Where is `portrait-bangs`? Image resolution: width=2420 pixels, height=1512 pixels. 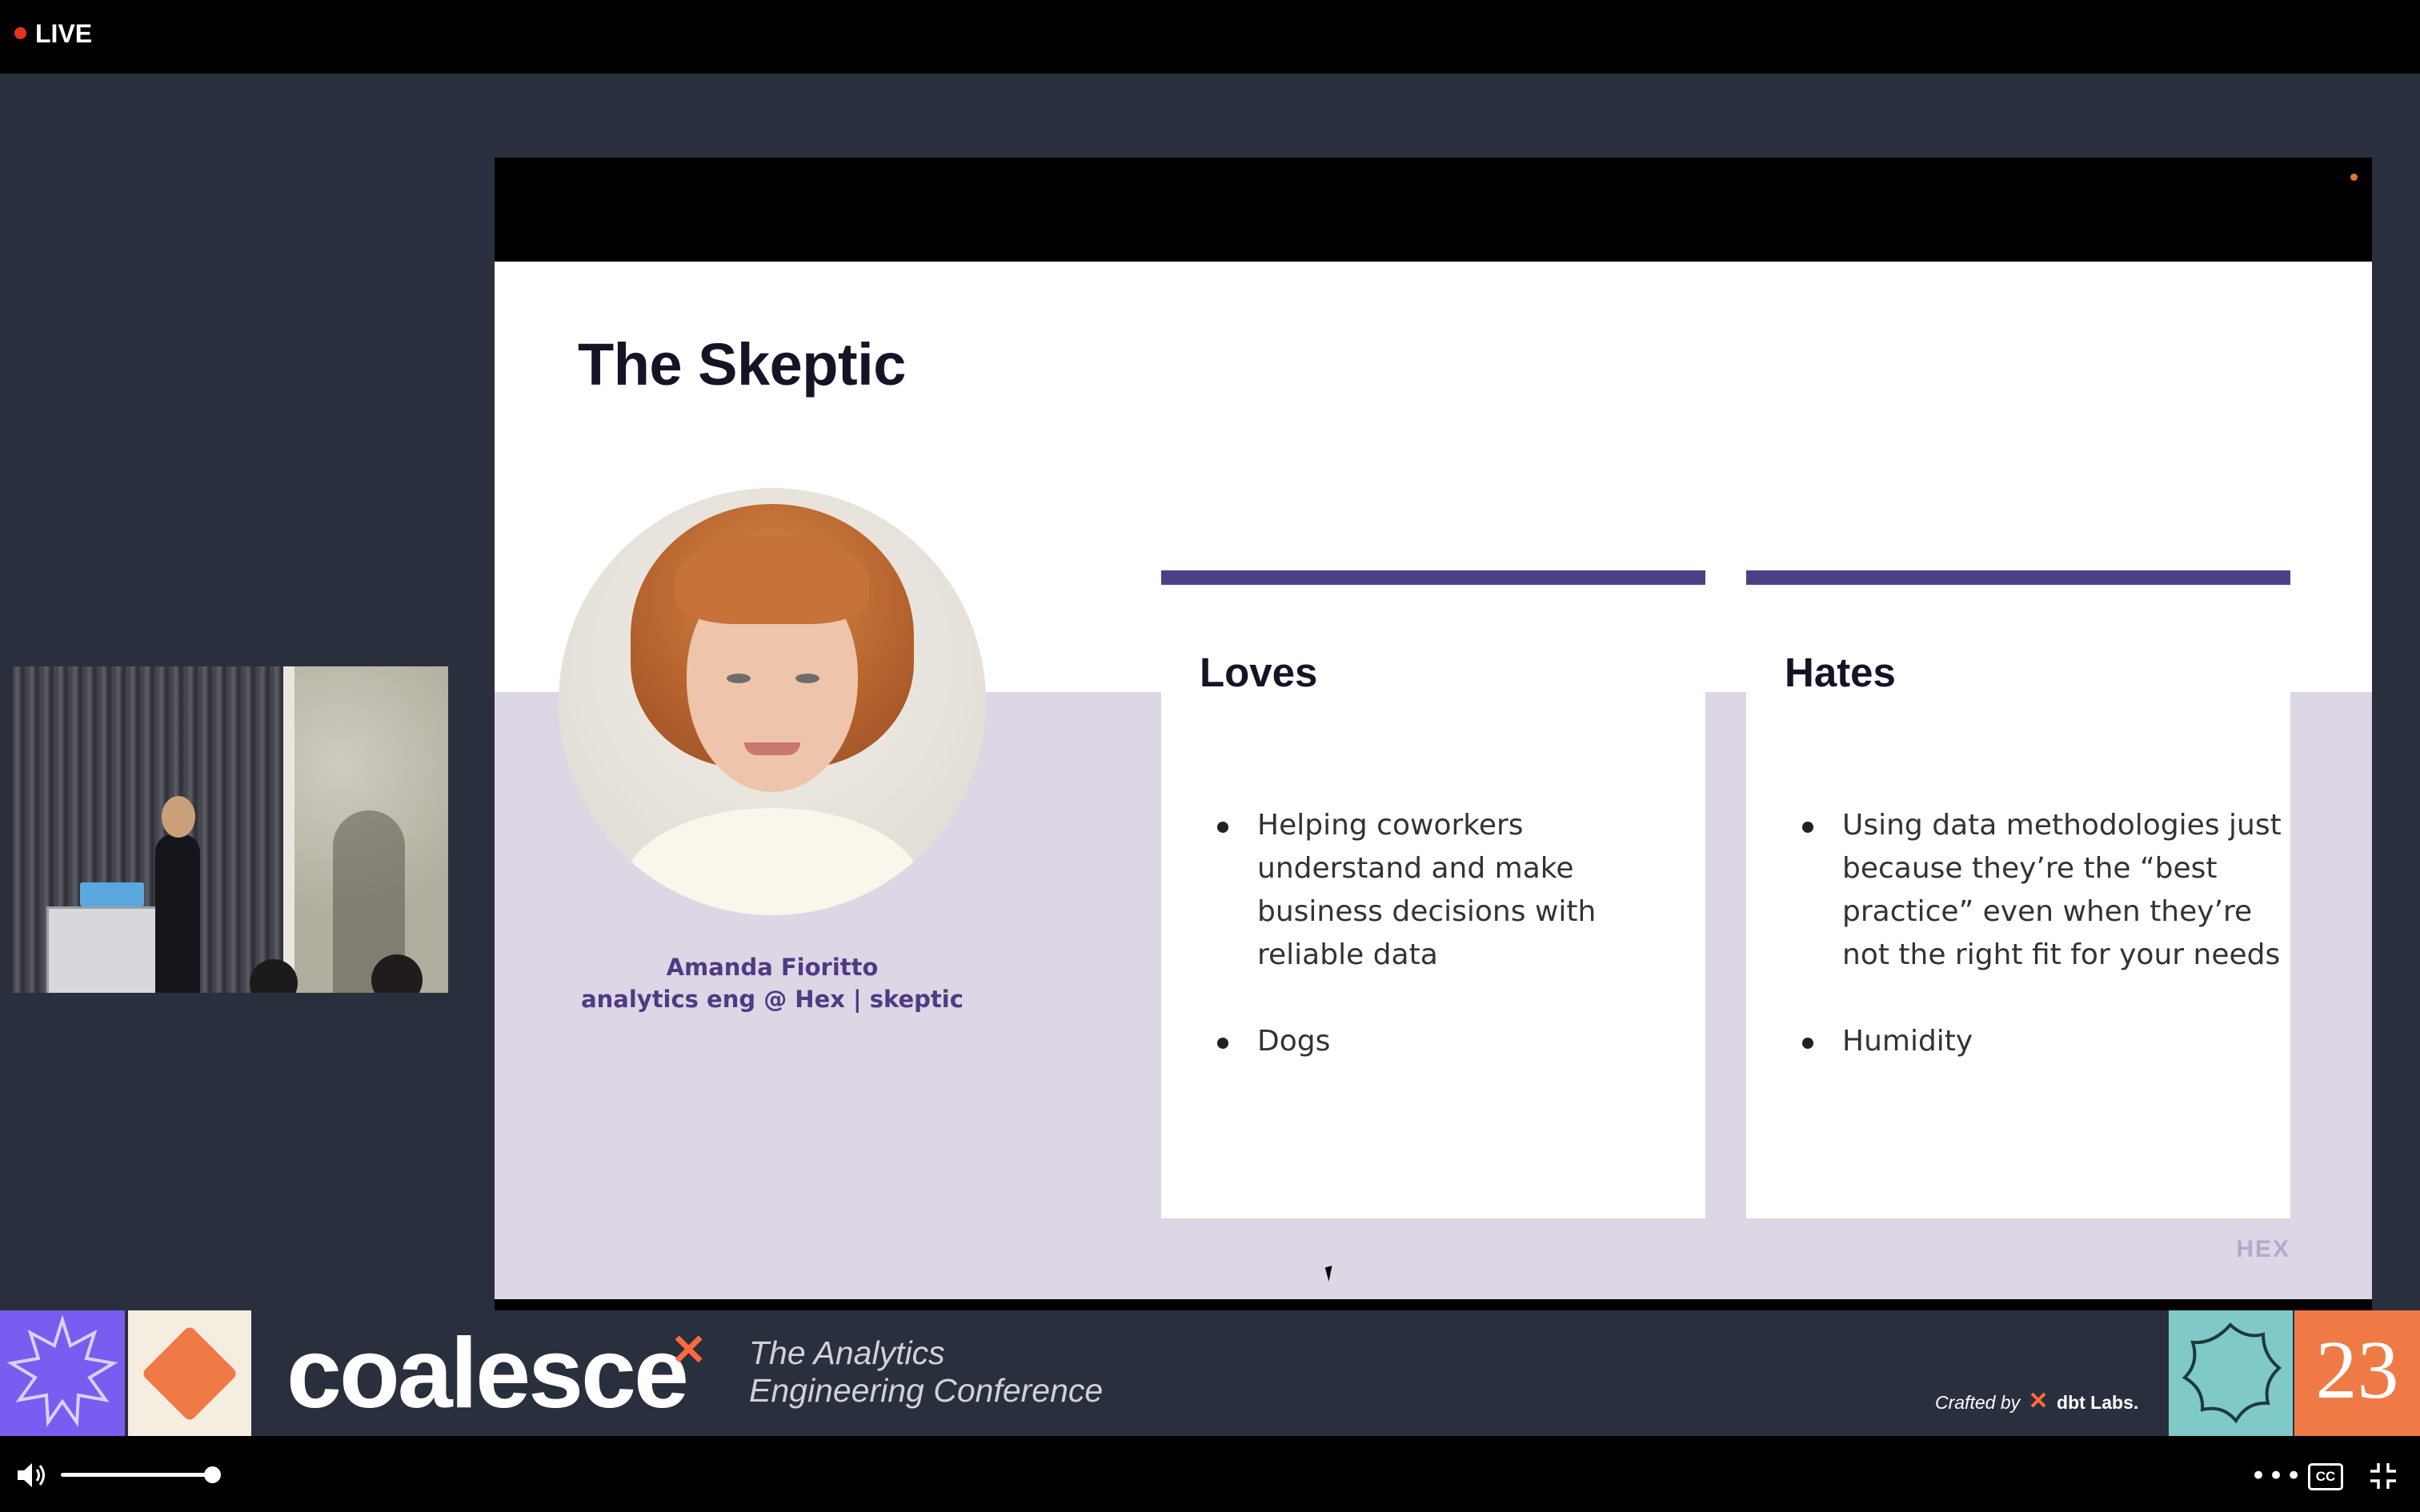
portrait-bangs is located at coordinates (772, 580).